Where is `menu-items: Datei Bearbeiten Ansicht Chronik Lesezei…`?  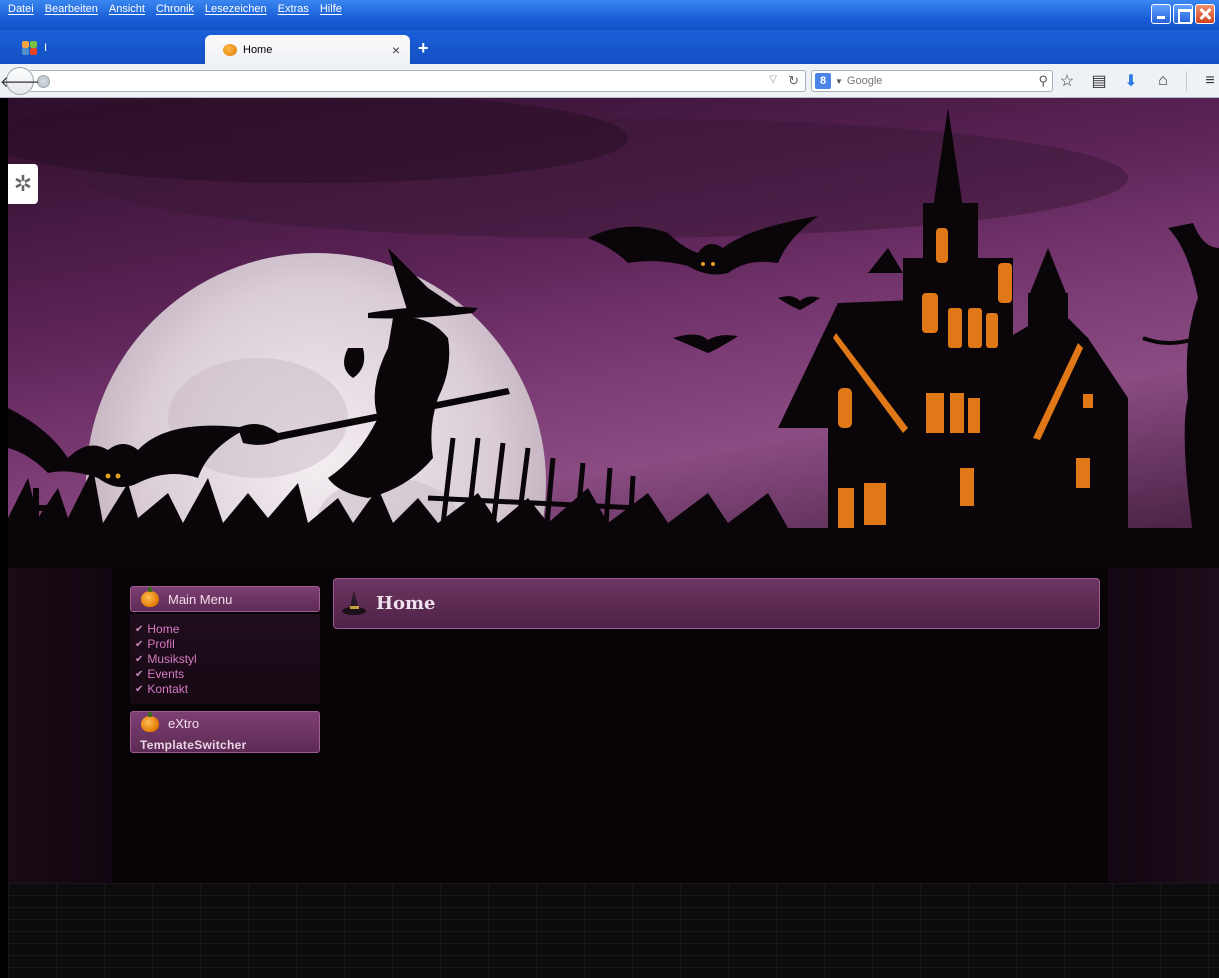 menu-items: Datei Bearbeiten Ansicht Chronik Lesezei… is located at coordinates (175, 9).